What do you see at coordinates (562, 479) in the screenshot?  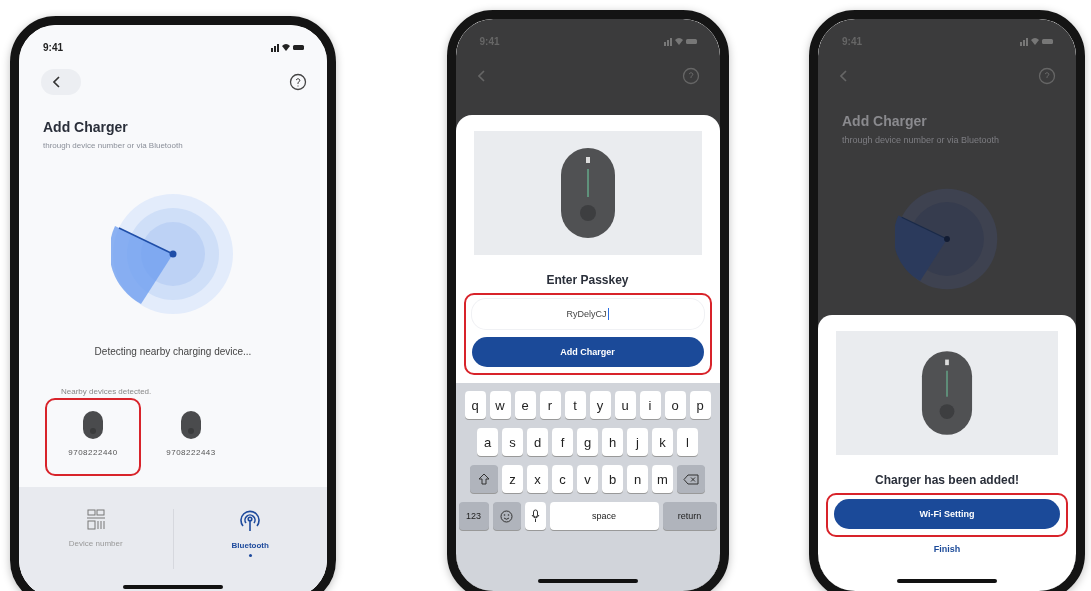 I see `keyboard-key: c` at bounding box center [562, 479].